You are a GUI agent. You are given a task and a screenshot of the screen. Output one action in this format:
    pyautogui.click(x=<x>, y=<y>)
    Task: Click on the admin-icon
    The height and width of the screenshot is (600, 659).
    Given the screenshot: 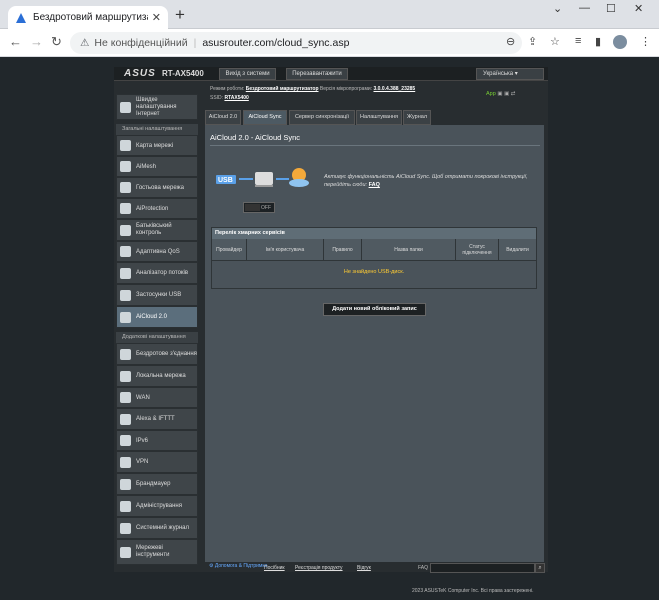 What is the action you would take?
    pyautogui.click(x=125, y=506)
    